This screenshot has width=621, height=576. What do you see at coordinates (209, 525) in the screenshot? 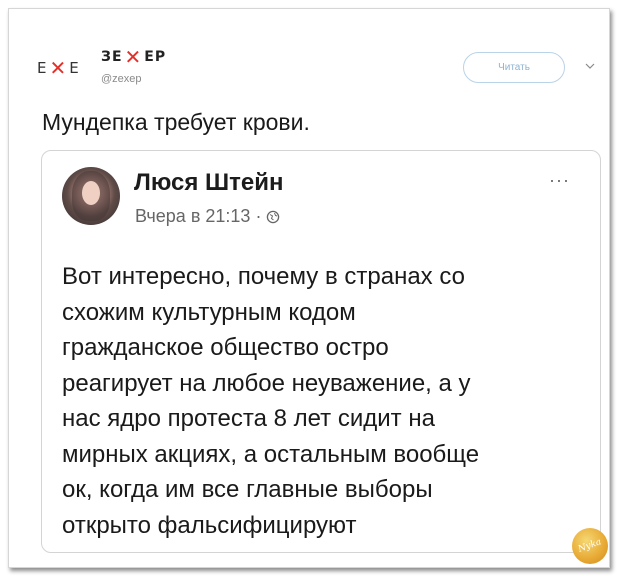
I see `post-line: открыто фальсифицируют` at bounding box center [209, 525].